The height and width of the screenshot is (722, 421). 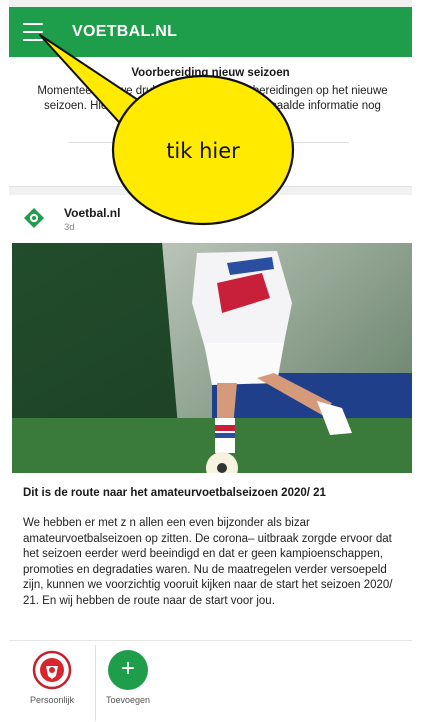 I want to click on nav-personal: Persoonlijk, so click(x=52, y=681).